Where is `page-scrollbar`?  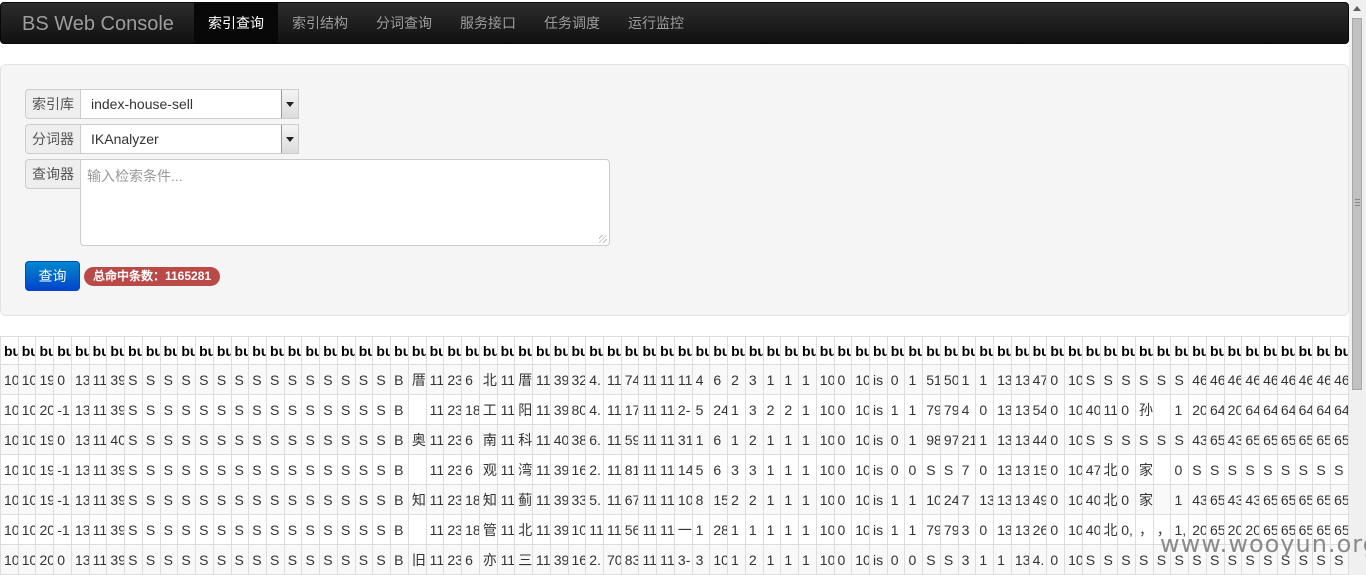
page-scrollbar is located at coordinates (1357, 287).